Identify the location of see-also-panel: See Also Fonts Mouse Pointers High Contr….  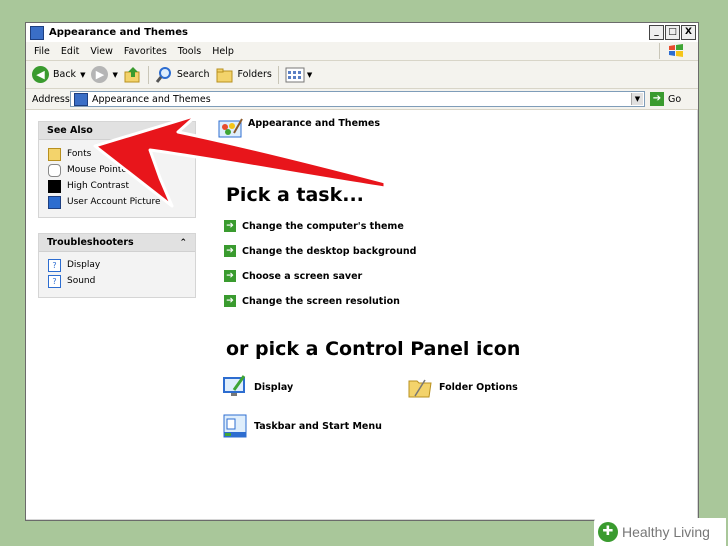
(117, 169).